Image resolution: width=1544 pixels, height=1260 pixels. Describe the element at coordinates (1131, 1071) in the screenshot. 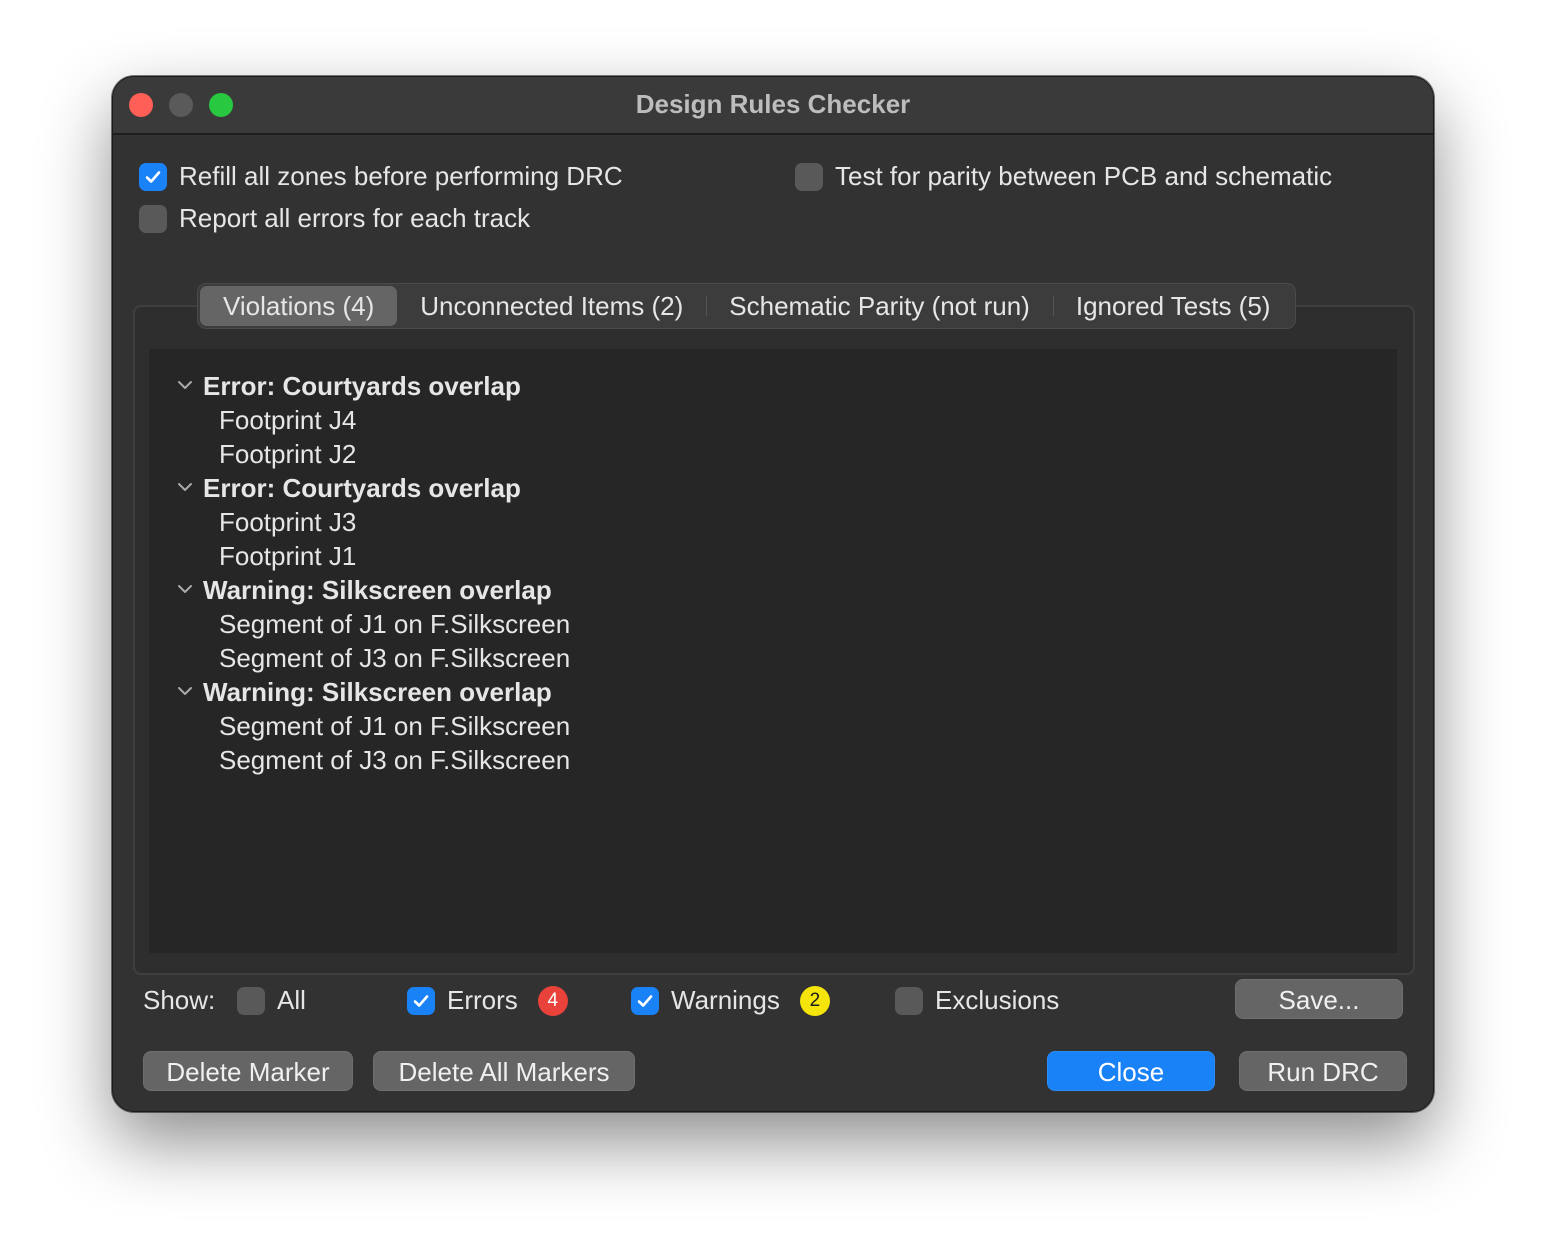

I see `close-button: Close` at that location.